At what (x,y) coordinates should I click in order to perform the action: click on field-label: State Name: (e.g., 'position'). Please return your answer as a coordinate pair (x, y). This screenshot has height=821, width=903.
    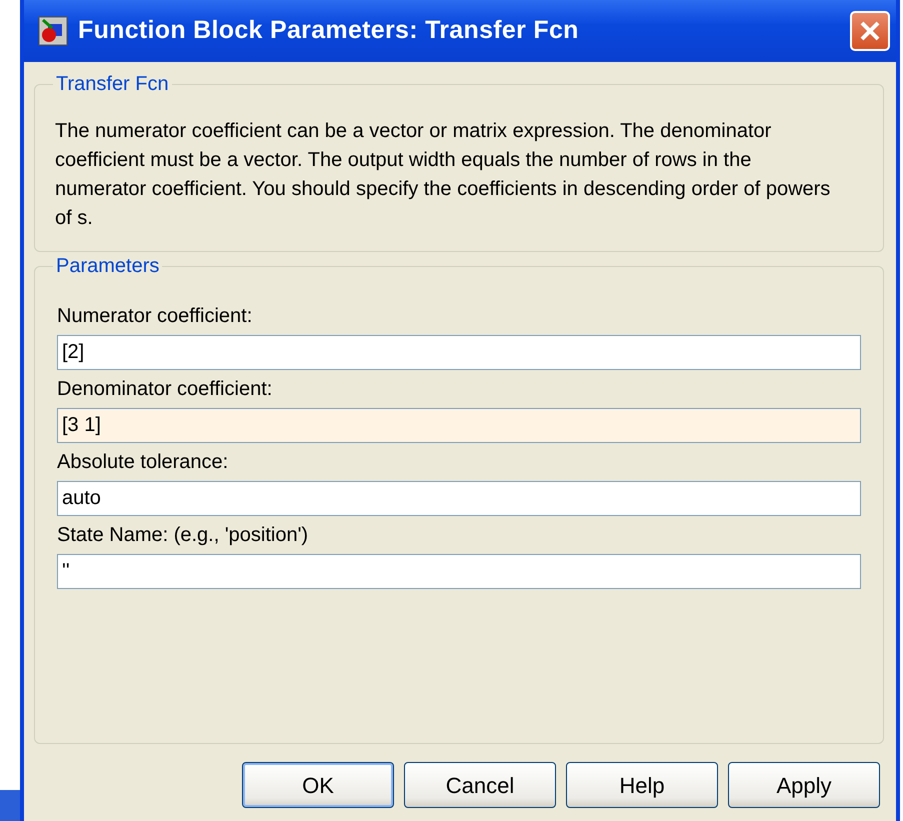
    Looking at the image, I should click on (183, 535).